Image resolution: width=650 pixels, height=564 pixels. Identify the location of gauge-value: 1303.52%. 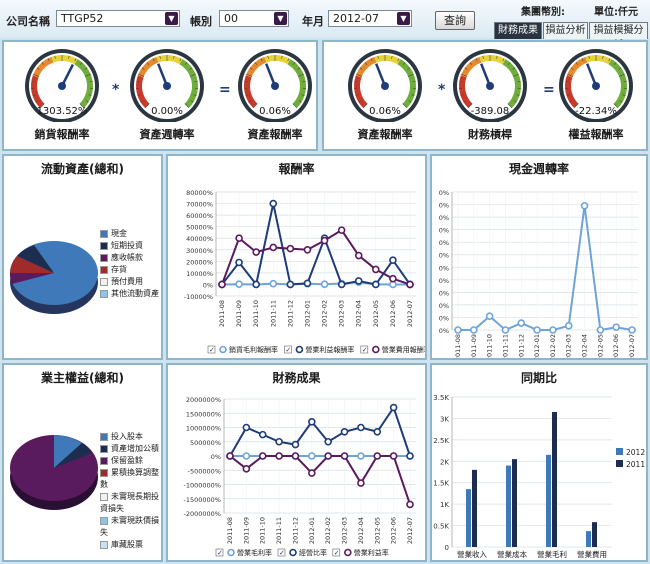
(62, 111).